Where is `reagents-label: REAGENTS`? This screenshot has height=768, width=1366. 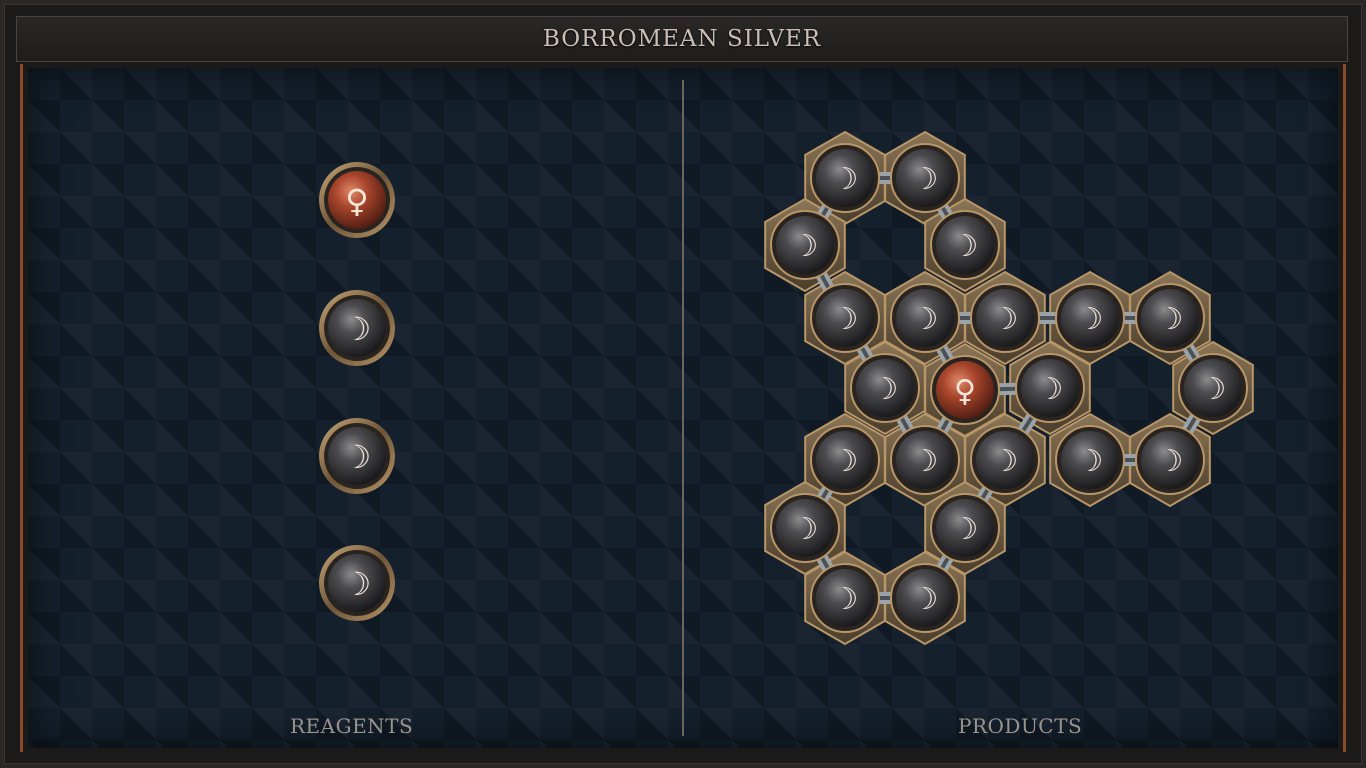 reagents-label: REAGENTS is located at coordinates (352, 726).